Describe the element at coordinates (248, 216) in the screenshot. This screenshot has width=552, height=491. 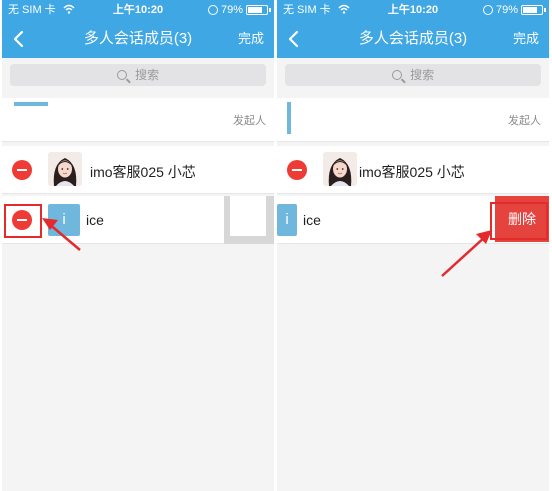
I see `swipe-shadow-gap` at that location.